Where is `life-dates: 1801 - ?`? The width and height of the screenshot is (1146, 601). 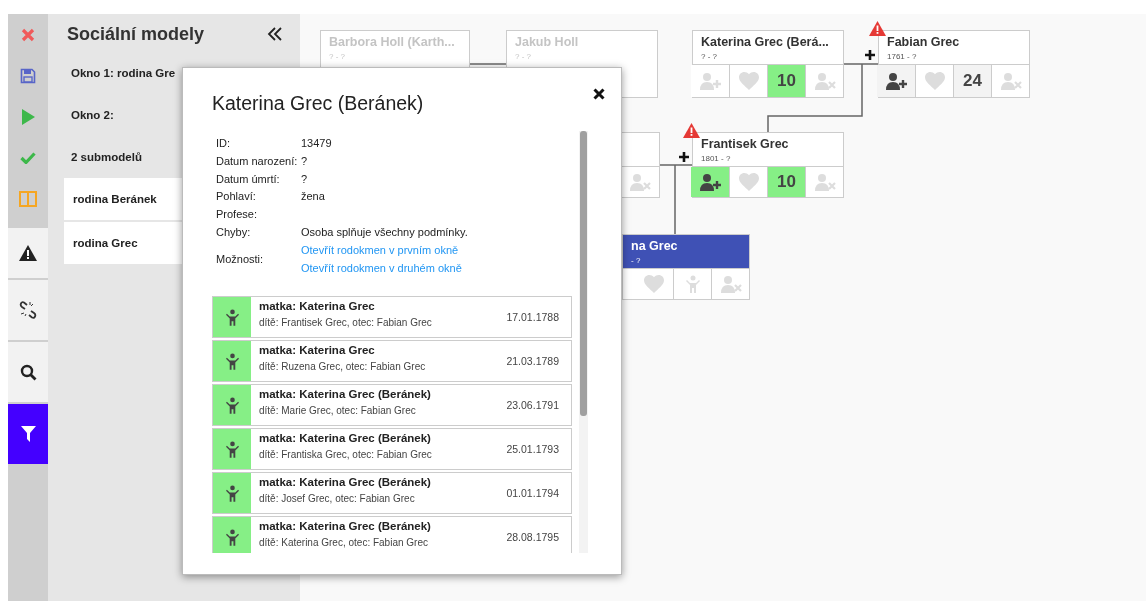 life-dates: 1801 - ? is located at coordinates (716, 158).